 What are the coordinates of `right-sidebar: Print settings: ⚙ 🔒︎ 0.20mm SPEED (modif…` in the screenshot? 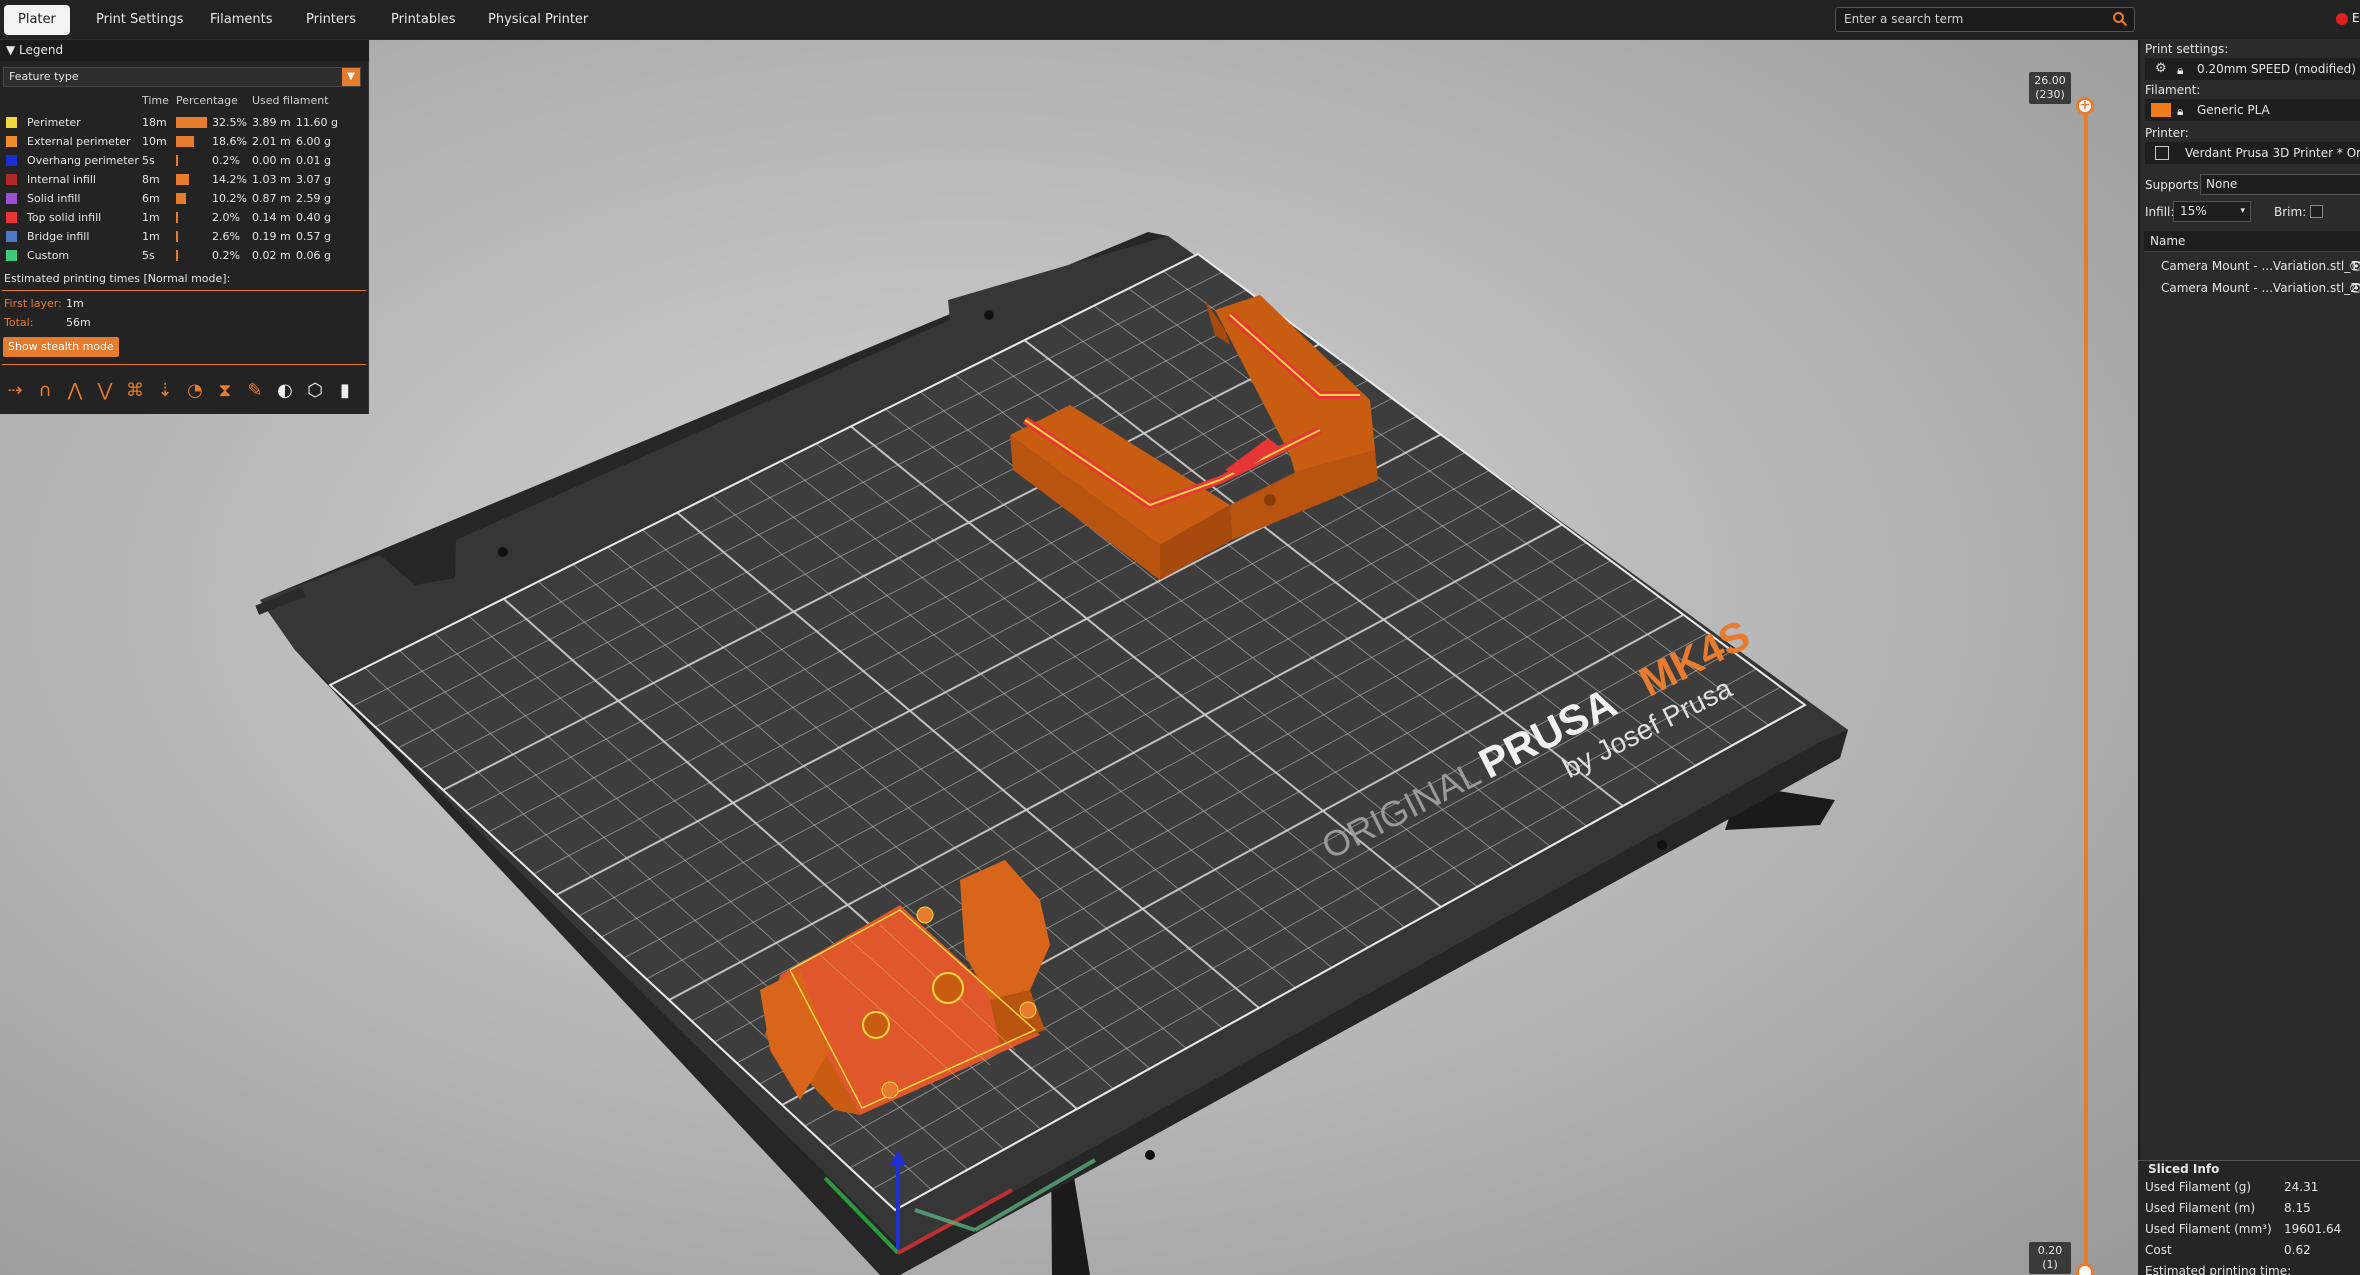 It's located at (2249, 657).